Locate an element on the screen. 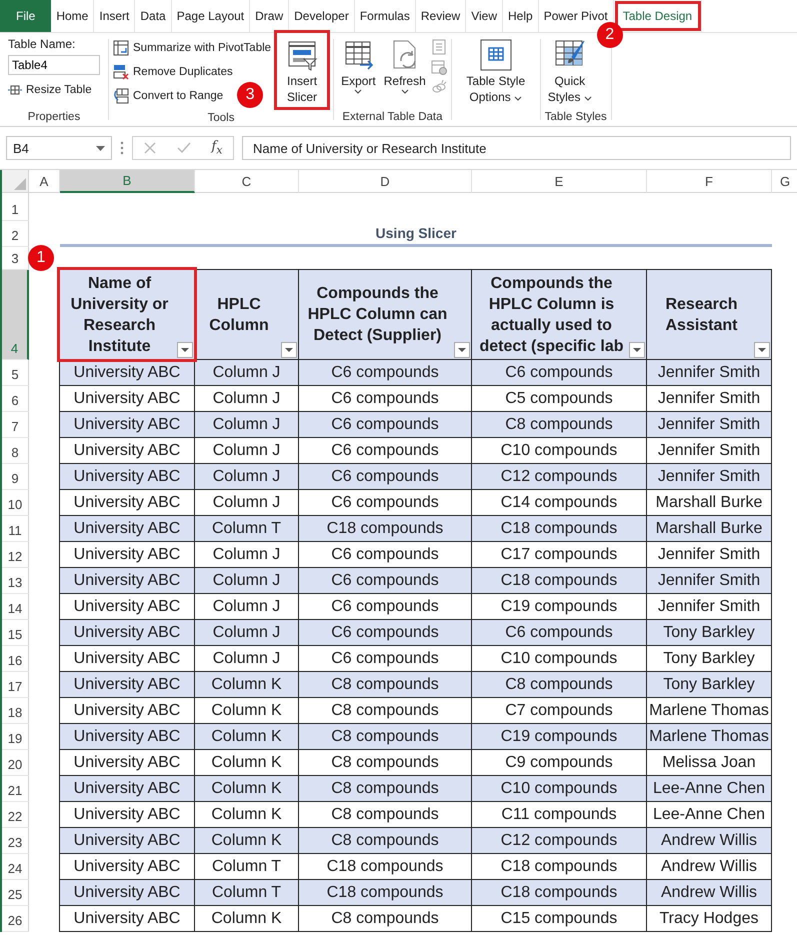 Image resolution: width=797 pixels, height=935 pixels. ribbon-tab: Help is located at coordinates (521, 16).